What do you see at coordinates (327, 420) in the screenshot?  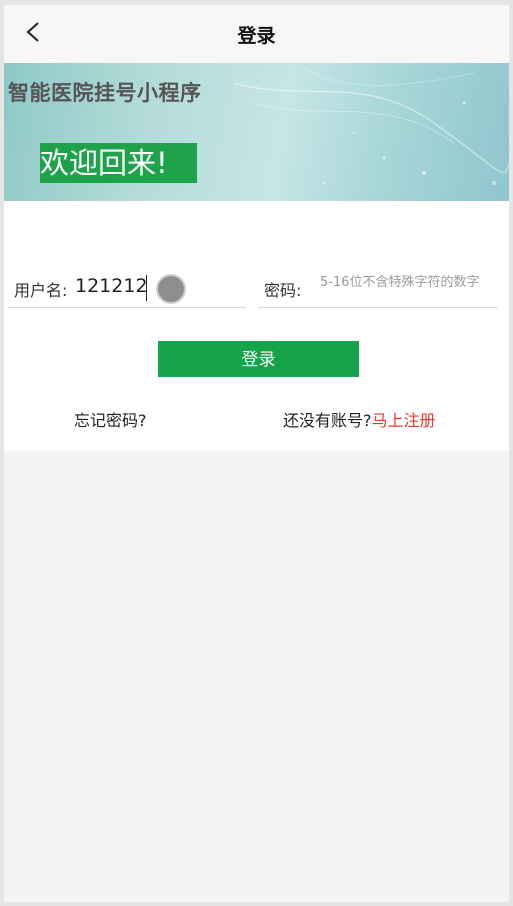 I see `no-account-text: 还没有账号?` at bounding box center [327, 420].